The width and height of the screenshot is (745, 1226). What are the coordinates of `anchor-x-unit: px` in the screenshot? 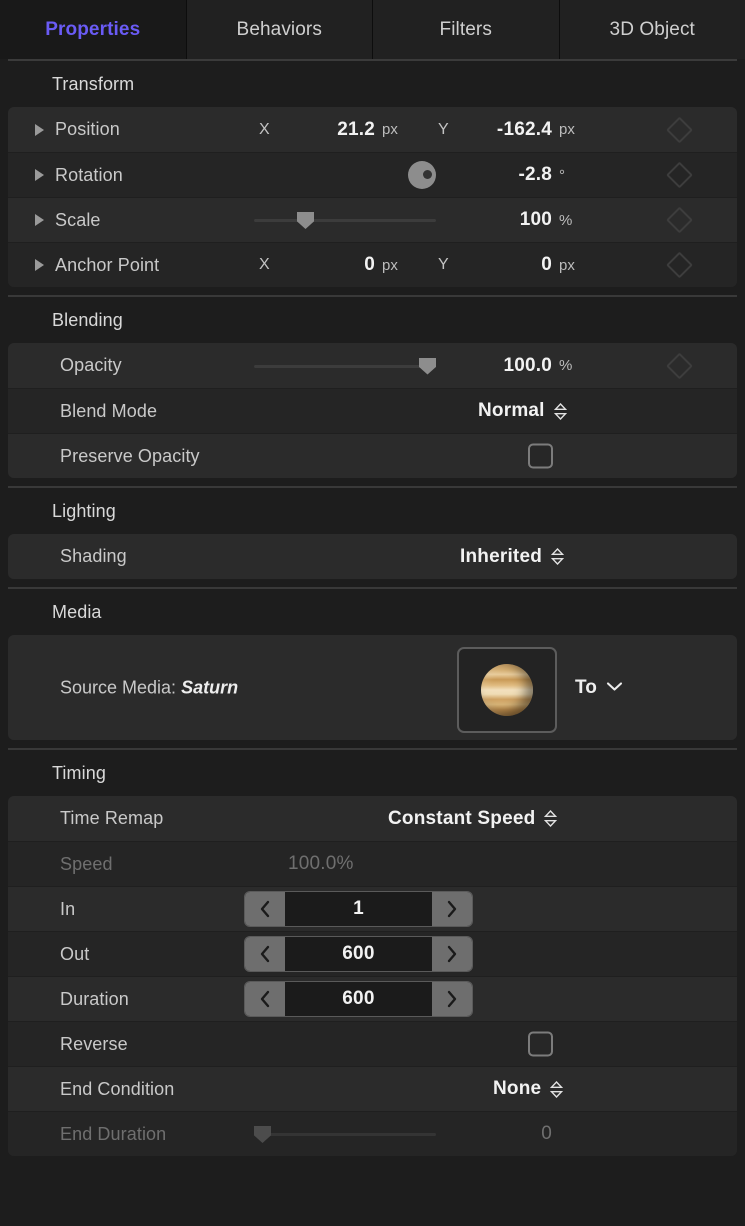 It's located at (390, 265).